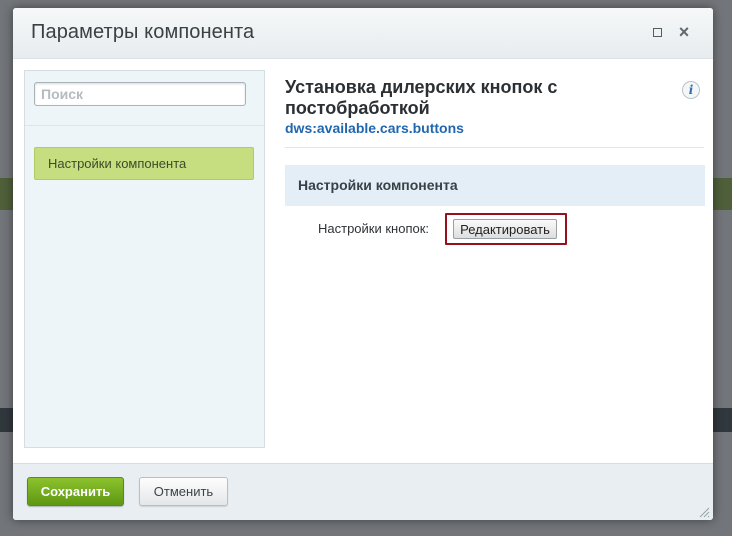 This screenshot has width=732, height=536. Describe the element at coordinates (183, 491) in the screenshot. I see `cancel-button: Отменить` at that location.